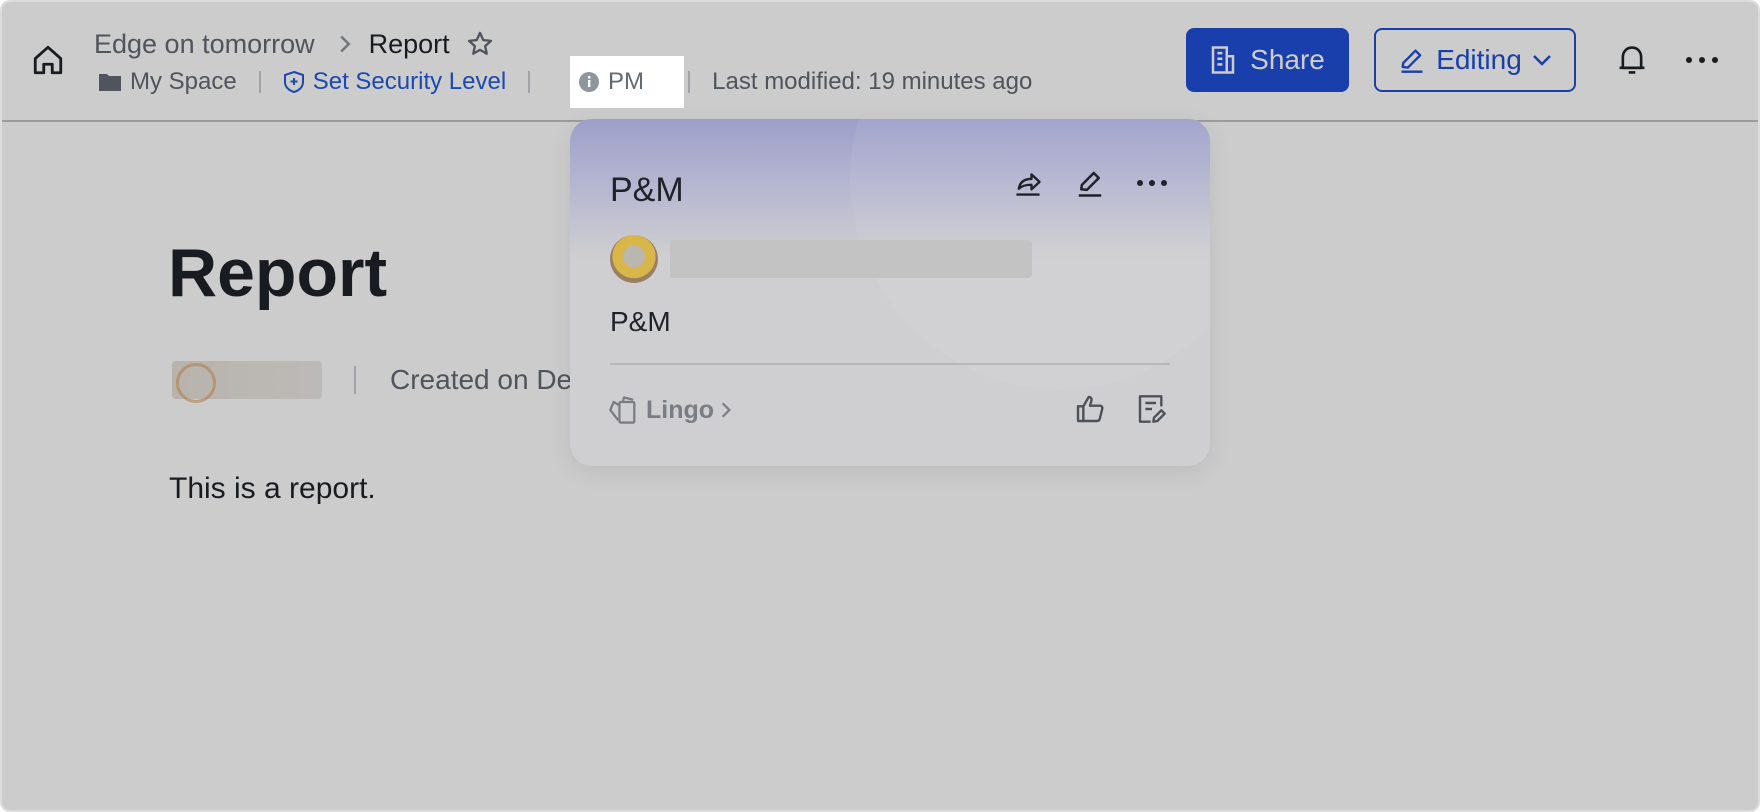 This screenshot has width=1760, height=812. What do you see at coordinates (726, 410) in the screenshot?
I see `chevron-right-icon` at bounding box center [726, 410].